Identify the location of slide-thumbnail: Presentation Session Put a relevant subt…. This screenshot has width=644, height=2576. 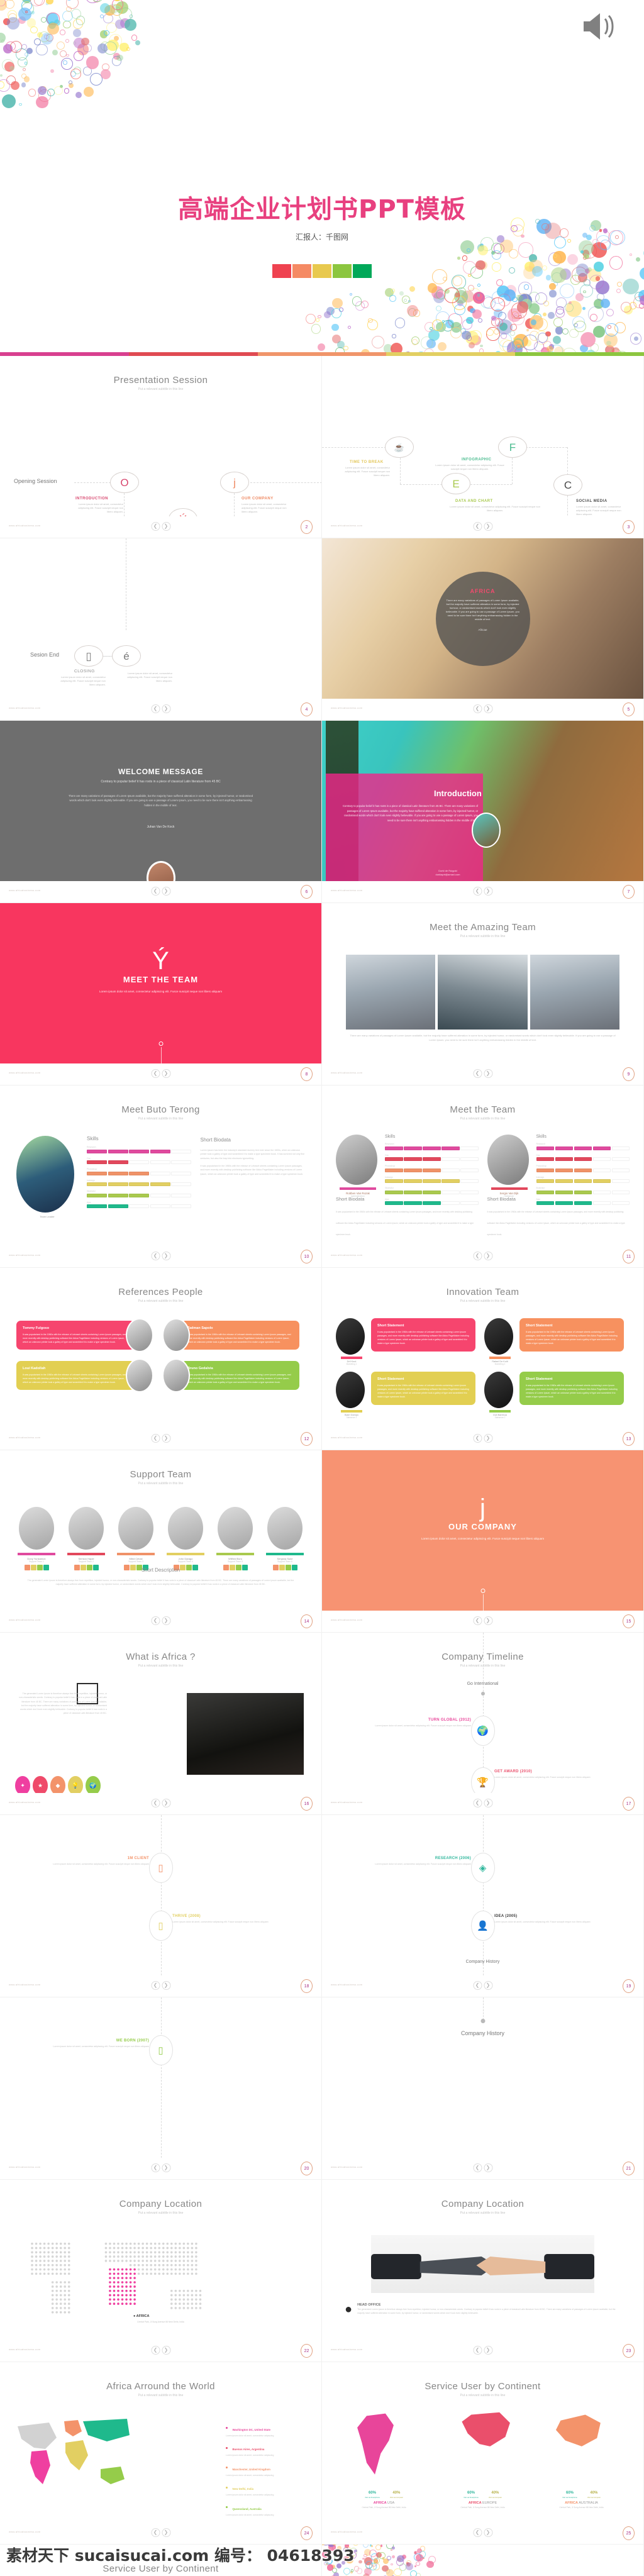
(161, 447).